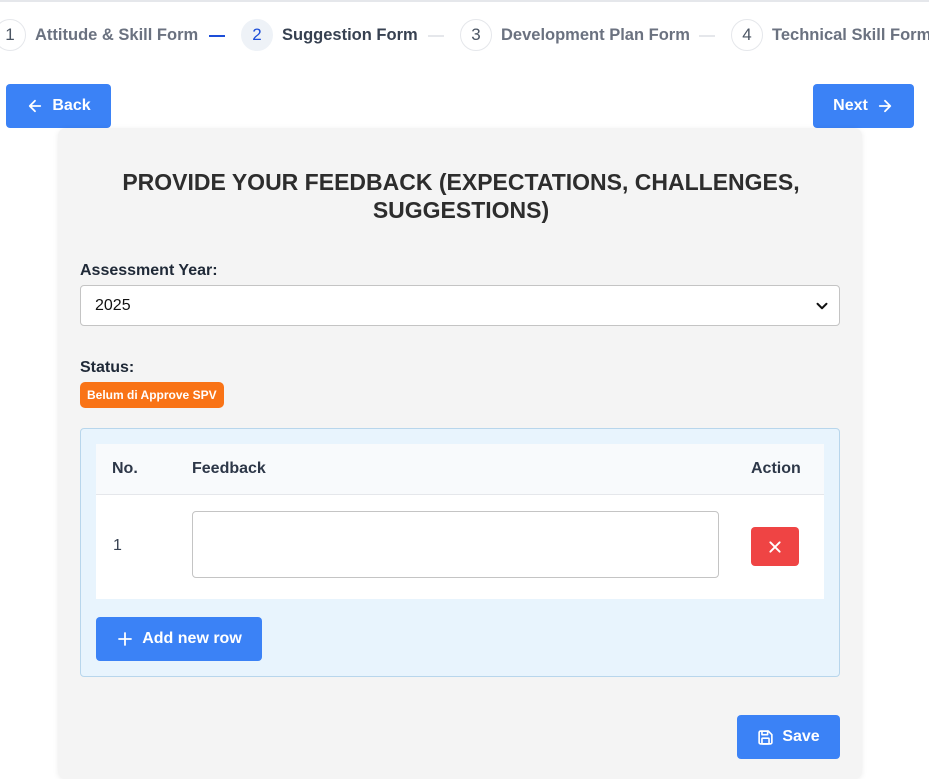 The image size is (929, 779). I want to click on status-badge: Belum di Approve SPV, so click(152, 395).